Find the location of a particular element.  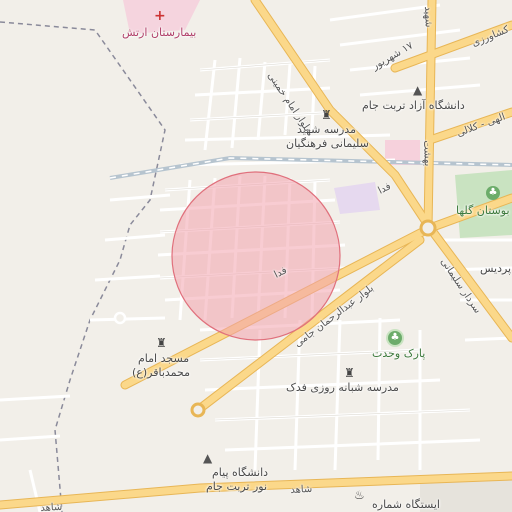

school-shahid-label-2: سلیمانی فرهنگیان is located at coordinates (327, 143).